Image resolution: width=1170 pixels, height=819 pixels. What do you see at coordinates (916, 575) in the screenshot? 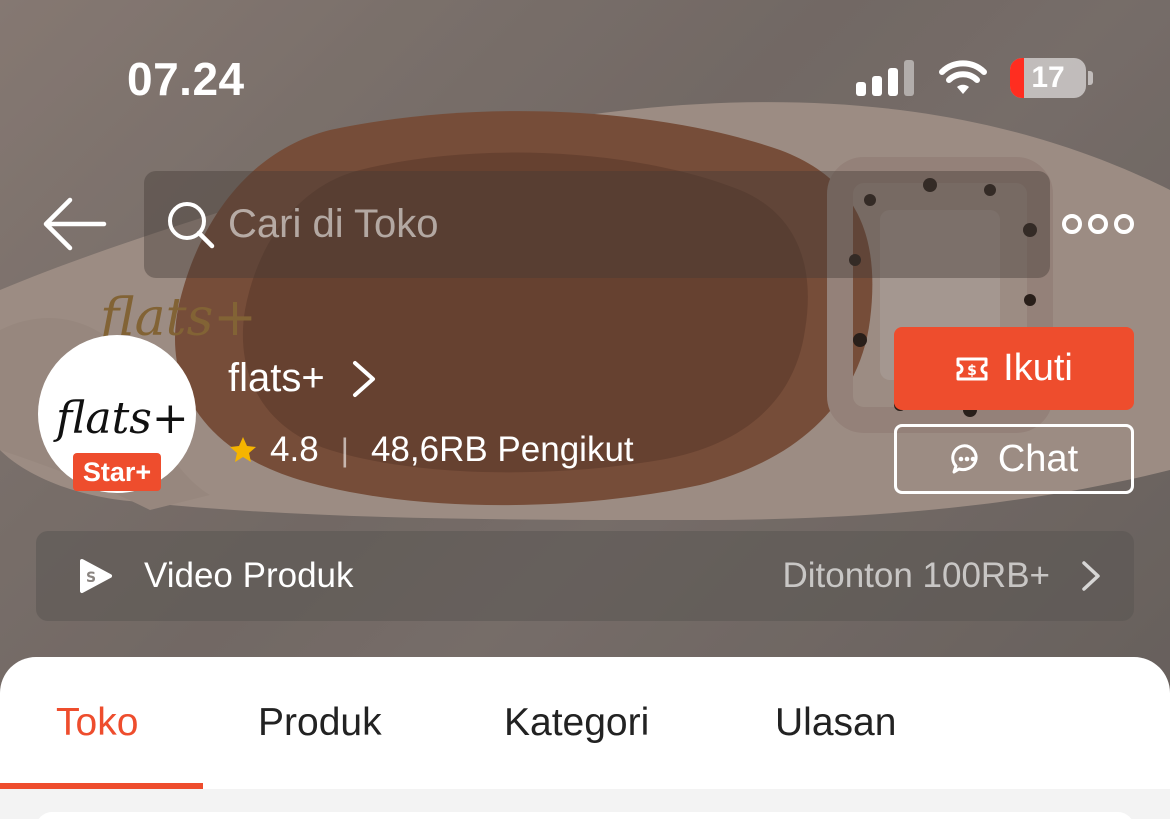
I see `video-views: Ditonton 100RB+` at bounding box center [916, 575].